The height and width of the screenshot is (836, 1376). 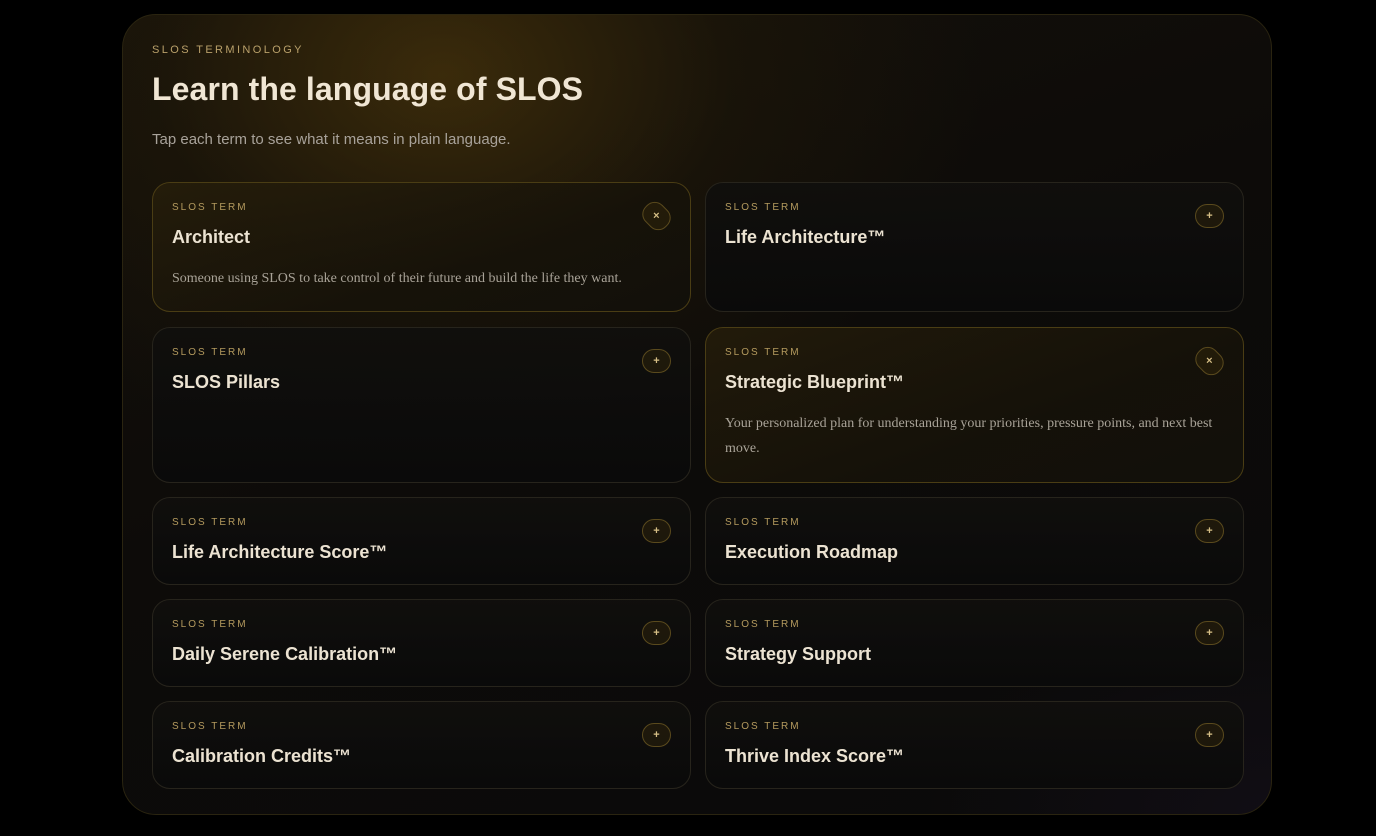 I want to click on term-title: Strategic Blueprint™, so click(x=815, y=382).